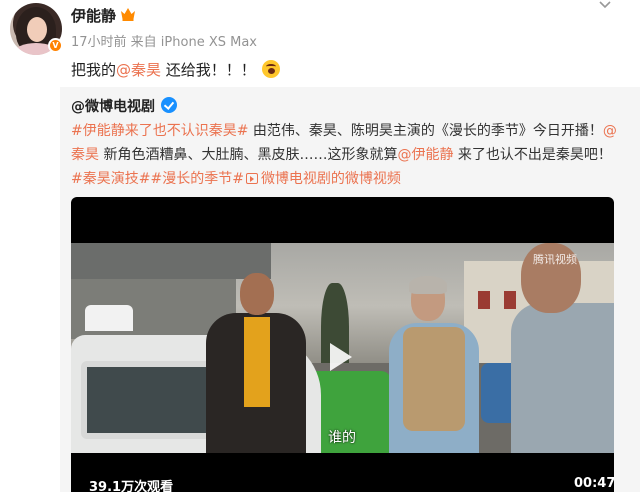 This screenshot has height=492, width=640. What do you see at coordinates (138, 70) in the screenshot?
I see `mention-link: @秦昊` at bounding box center [138, 70].